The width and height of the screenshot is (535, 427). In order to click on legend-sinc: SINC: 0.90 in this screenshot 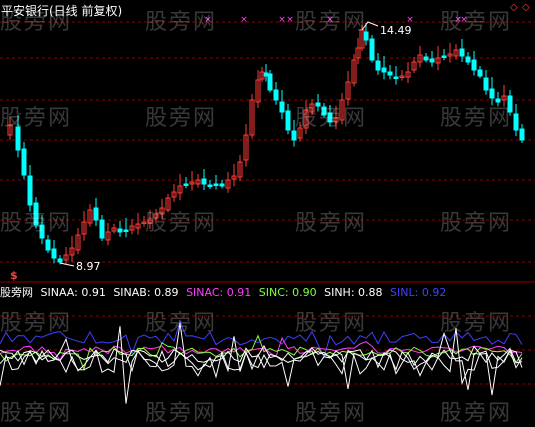, I will do `click(287, 292)`.